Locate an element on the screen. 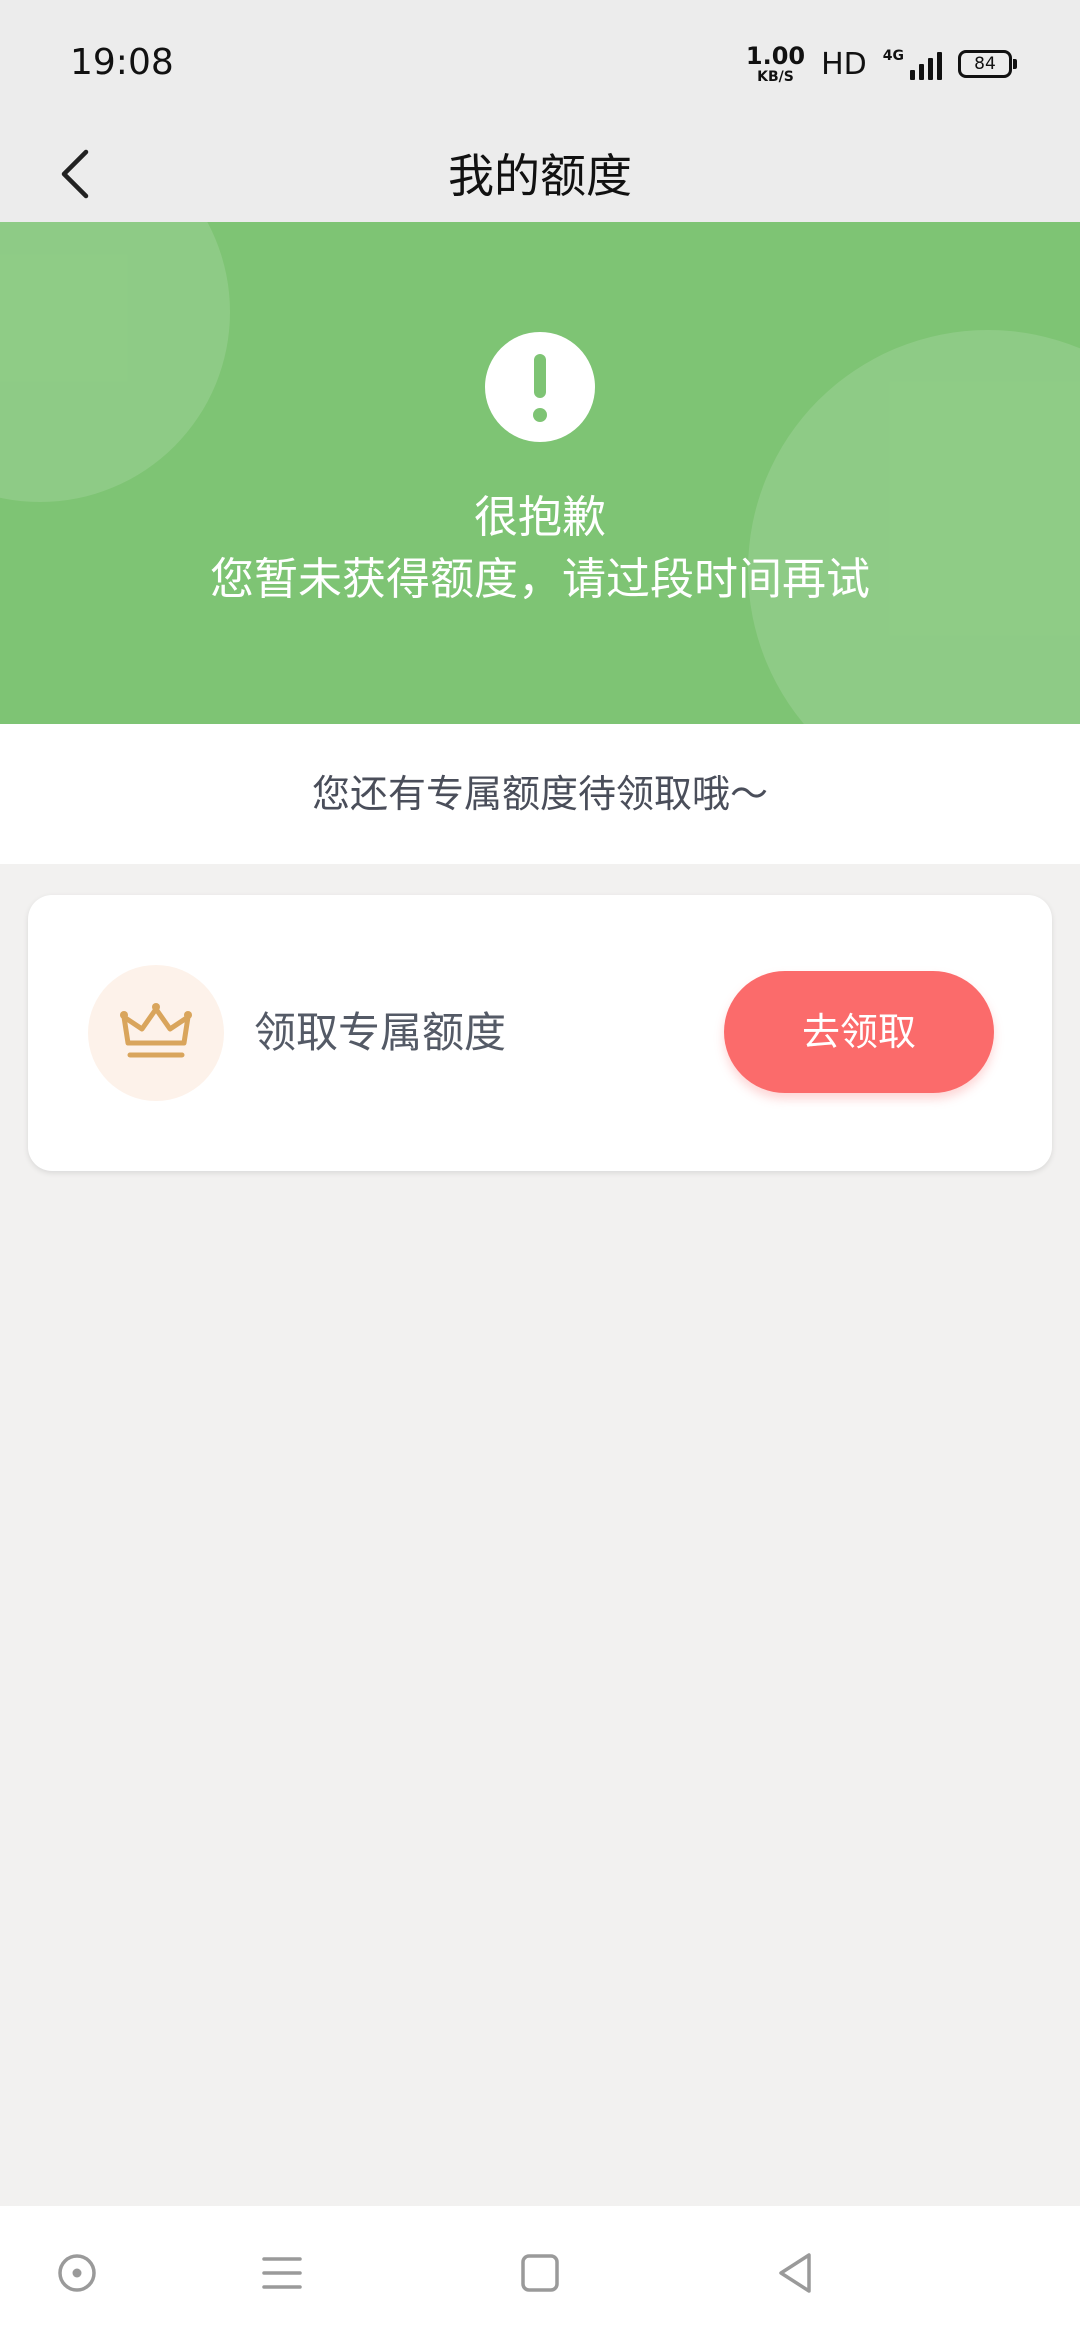 This screenshot has height=2340, width=1080. banner-title: 很抱歉 is located at coordinates (540, 517).